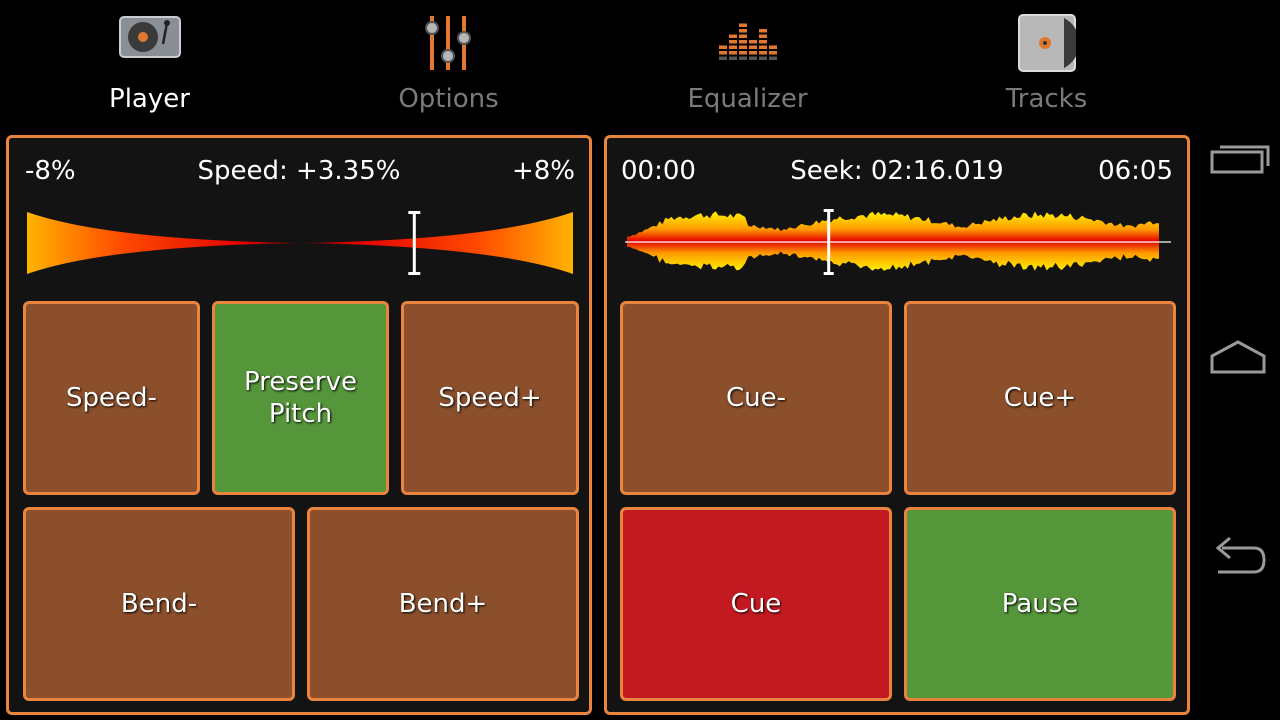  I want to click on speed-fan-left, so click(163, 243).